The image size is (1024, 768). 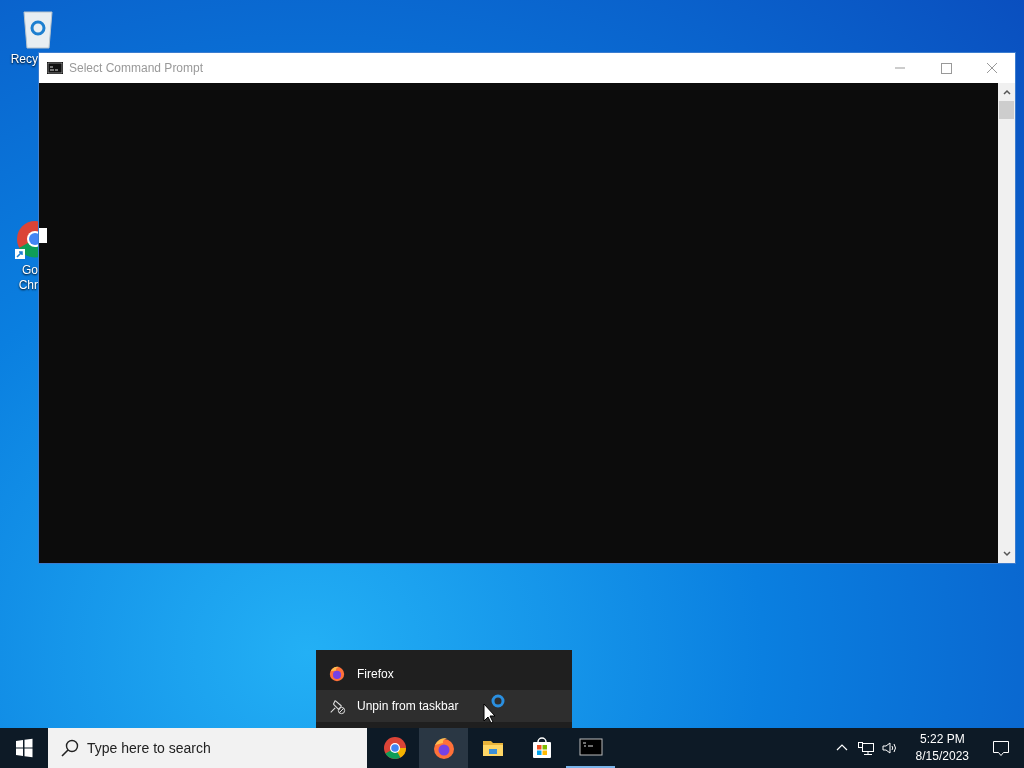 I want to click on window-title: Select Command Prompt, so click(x=137, y=68).